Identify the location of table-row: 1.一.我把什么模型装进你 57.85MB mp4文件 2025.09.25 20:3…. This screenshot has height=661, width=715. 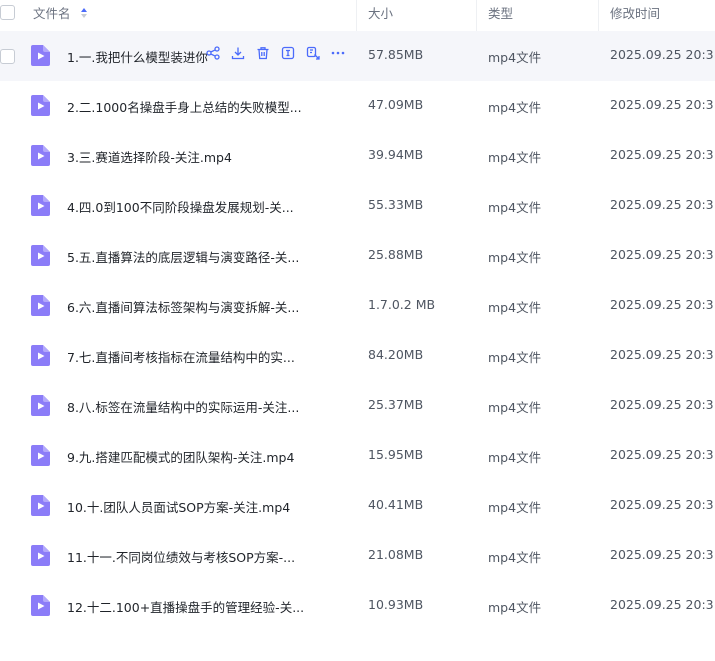
(357, 56).